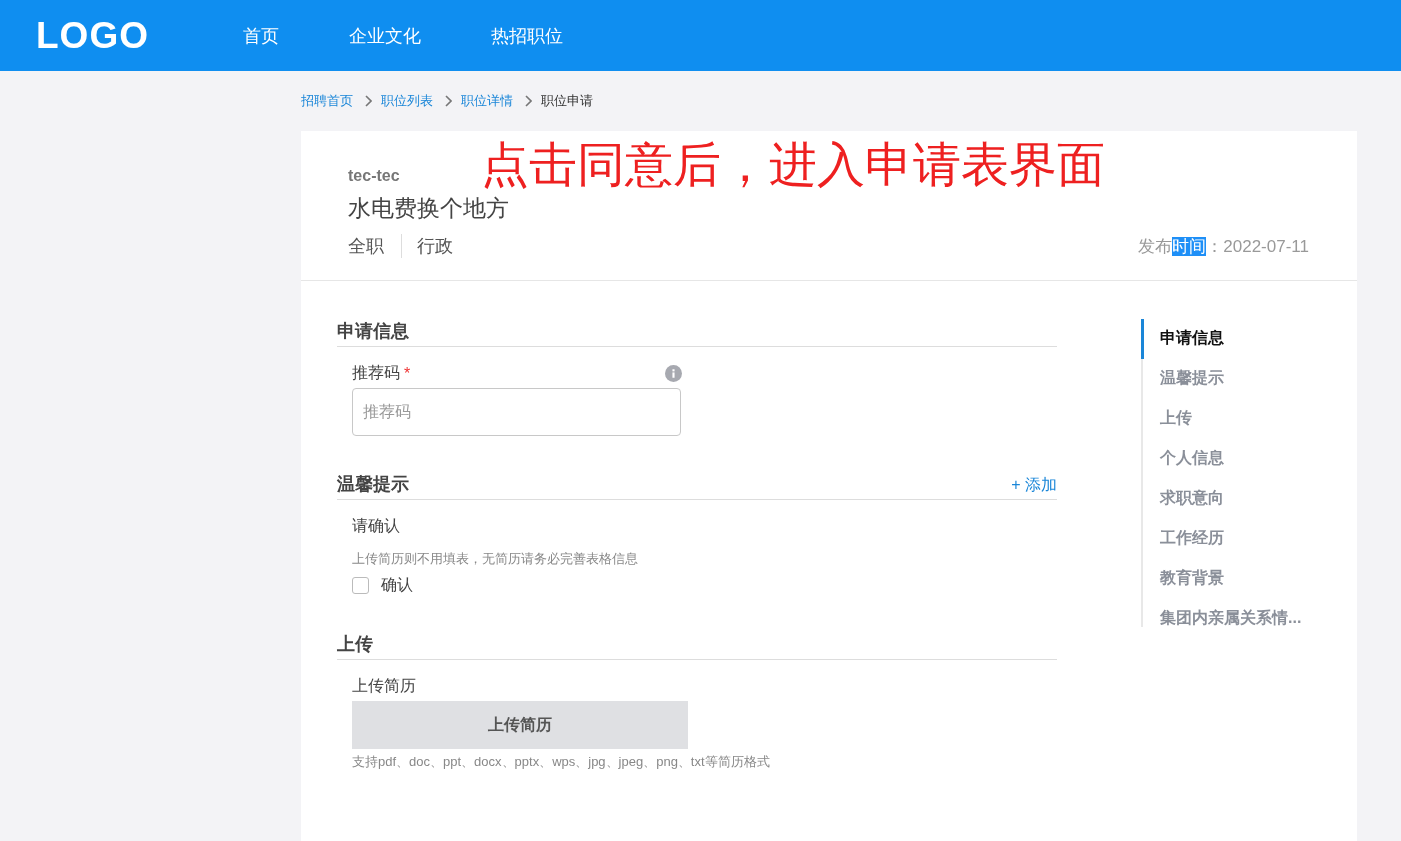  I want to click on company-name: tec-tec, so click(374, 176).